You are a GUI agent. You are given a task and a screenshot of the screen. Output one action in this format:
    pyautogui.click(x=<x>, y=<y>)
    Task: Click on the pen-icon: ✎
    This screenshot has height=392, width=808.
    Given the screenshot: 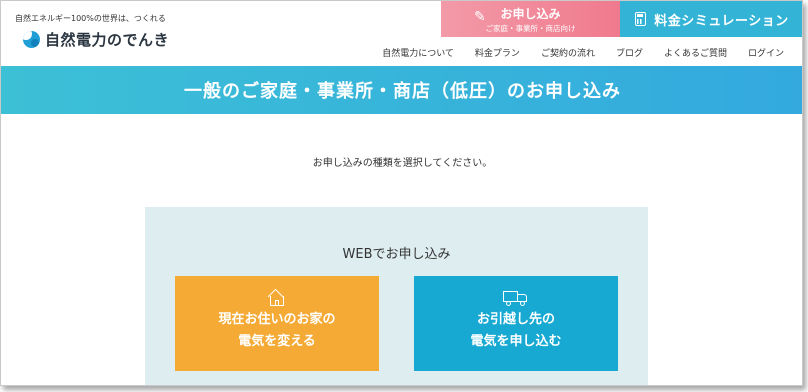 What is the action you would take?
    pyautogui.click(x=480, y=17)
    